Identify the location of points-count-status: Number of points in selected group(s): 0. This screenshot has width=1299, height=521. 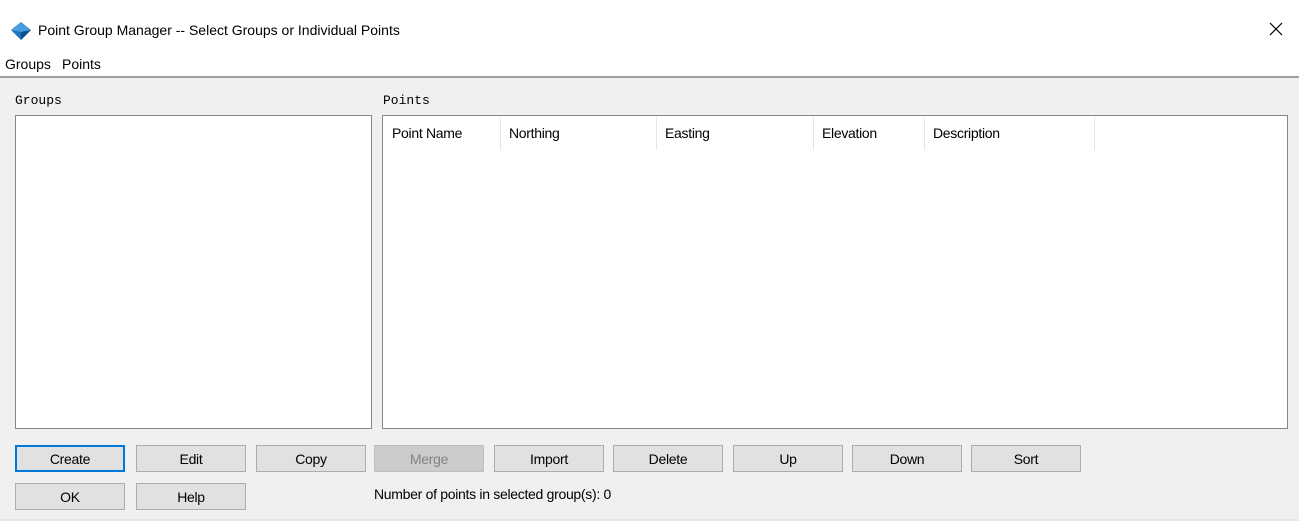
(493, 494).